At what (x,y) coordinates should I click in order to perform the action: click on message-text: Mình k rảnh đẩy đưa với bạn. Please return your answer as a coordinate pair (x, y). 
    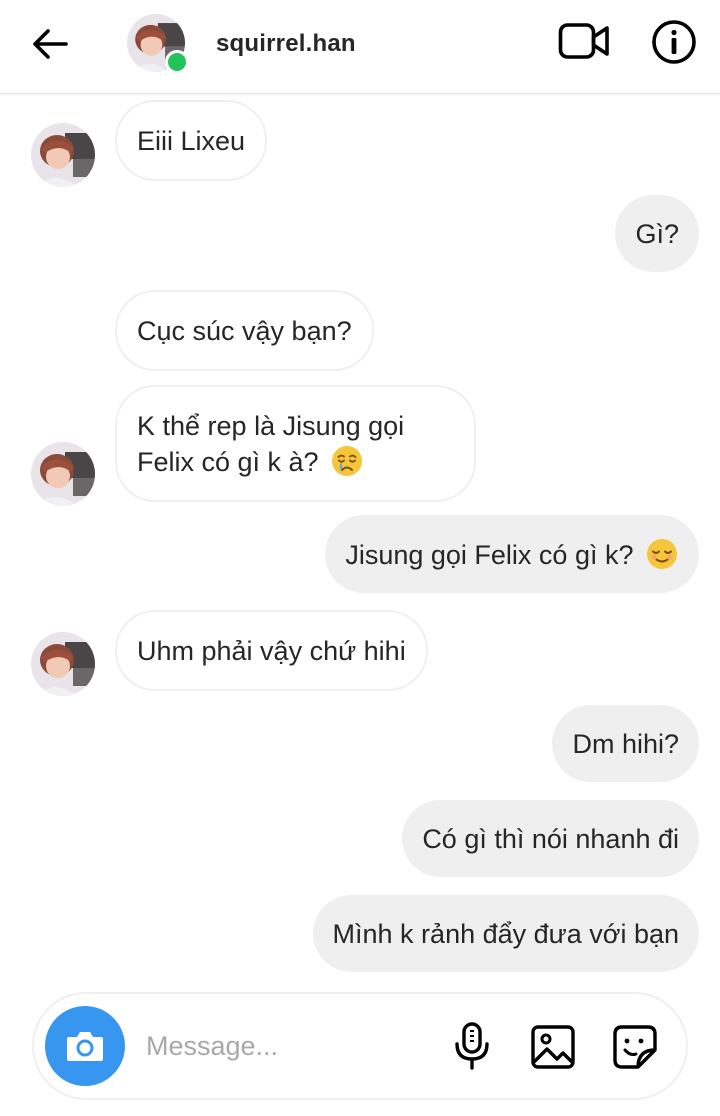
    Looking at the image, I should click on (505, 934).